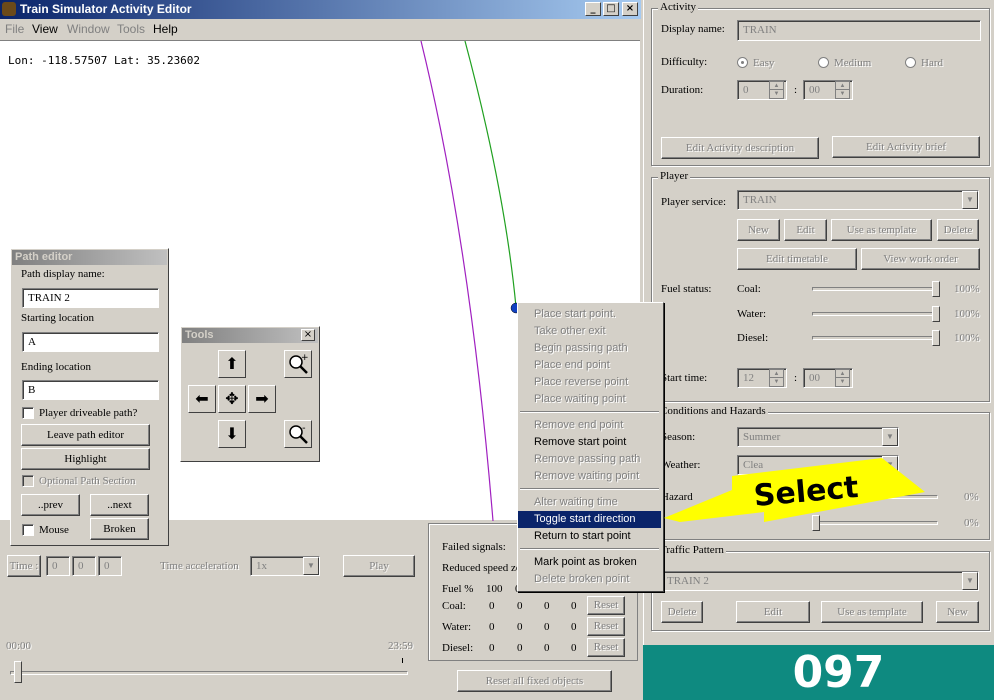 This screenshot has width=994, height=700. I want to click on context-menu-item: Delete broken point, so click(589, 579).